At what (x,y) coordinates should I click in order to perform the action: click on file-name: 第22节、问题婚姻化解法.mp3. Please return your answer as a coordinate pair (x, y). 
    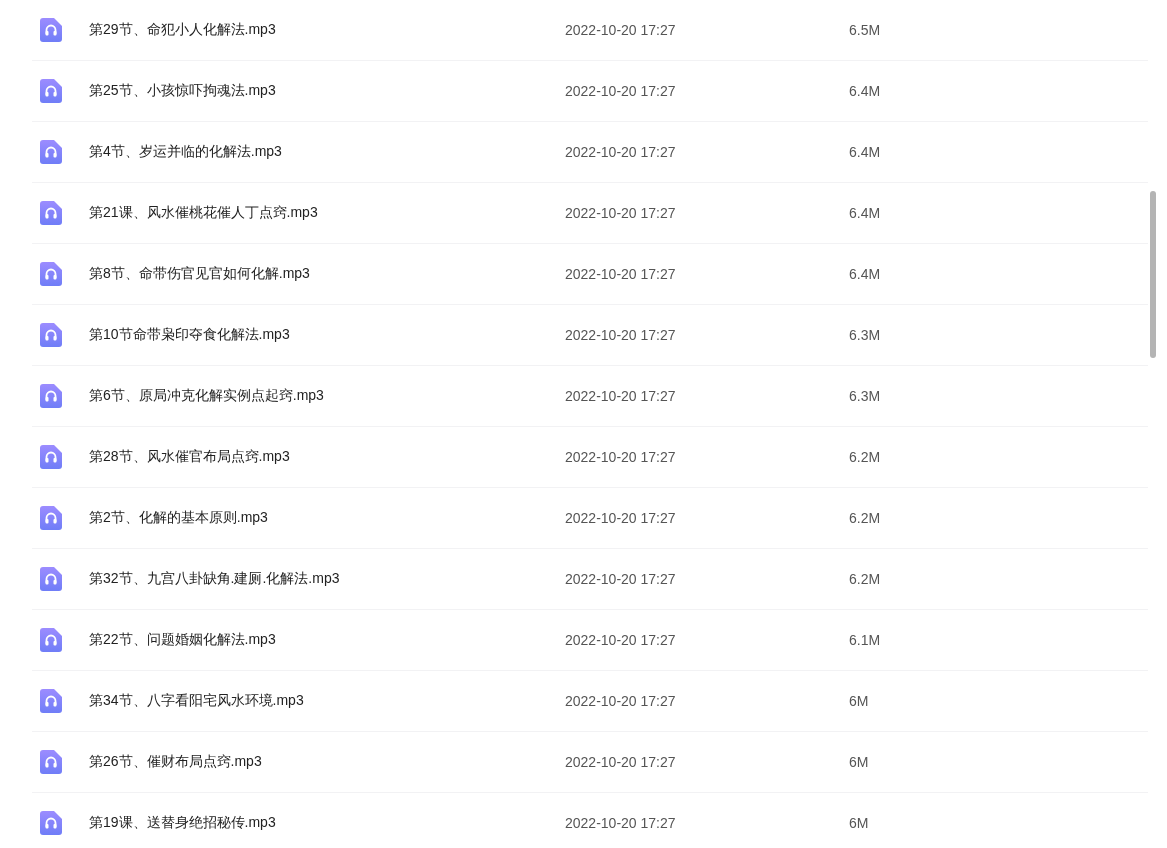
    Looking at the image, I should click on (327, 640).